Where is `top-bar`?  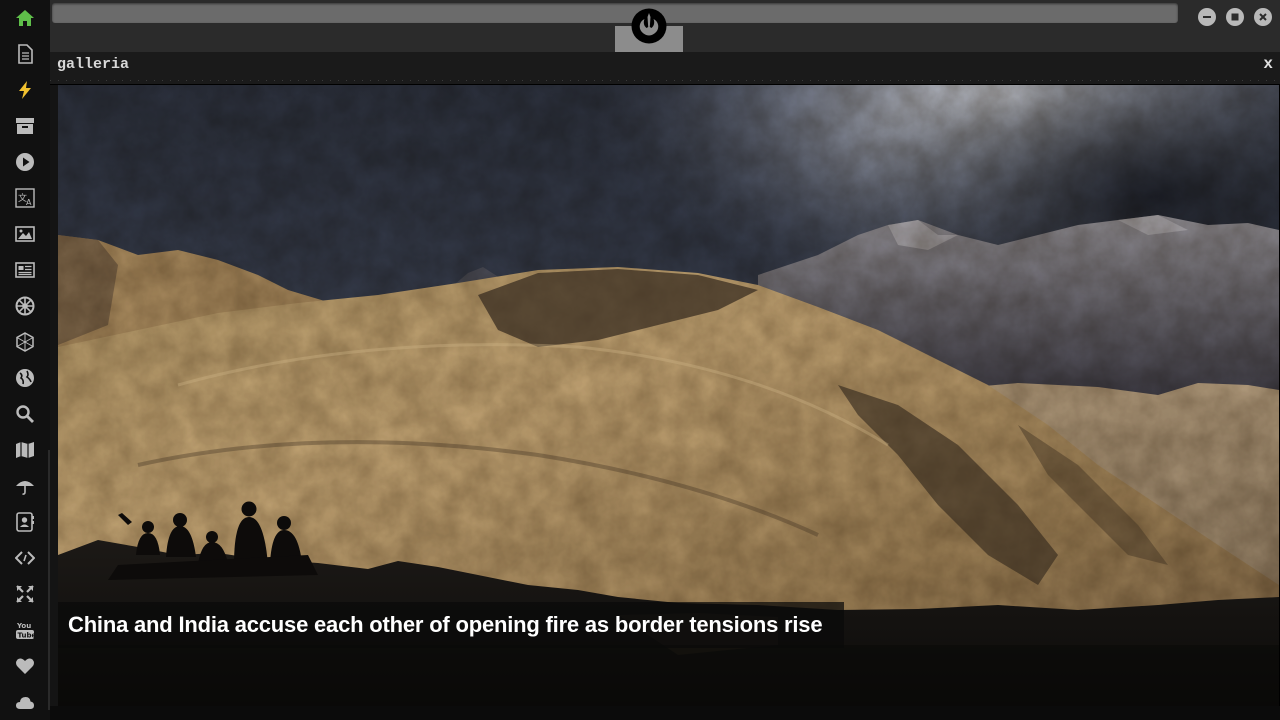 top-bar is located at coordinates (665, 26).